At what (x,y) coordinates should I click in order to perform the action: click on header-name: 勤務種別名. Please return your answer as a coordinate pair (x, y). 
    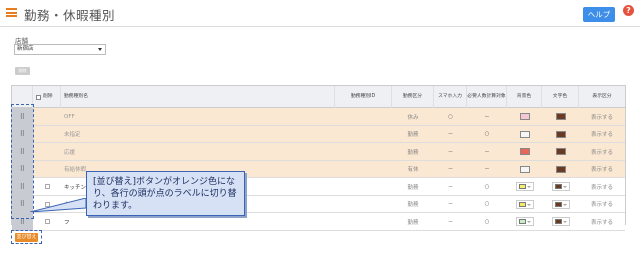
    Looking at the image, I should click on (198, 97).